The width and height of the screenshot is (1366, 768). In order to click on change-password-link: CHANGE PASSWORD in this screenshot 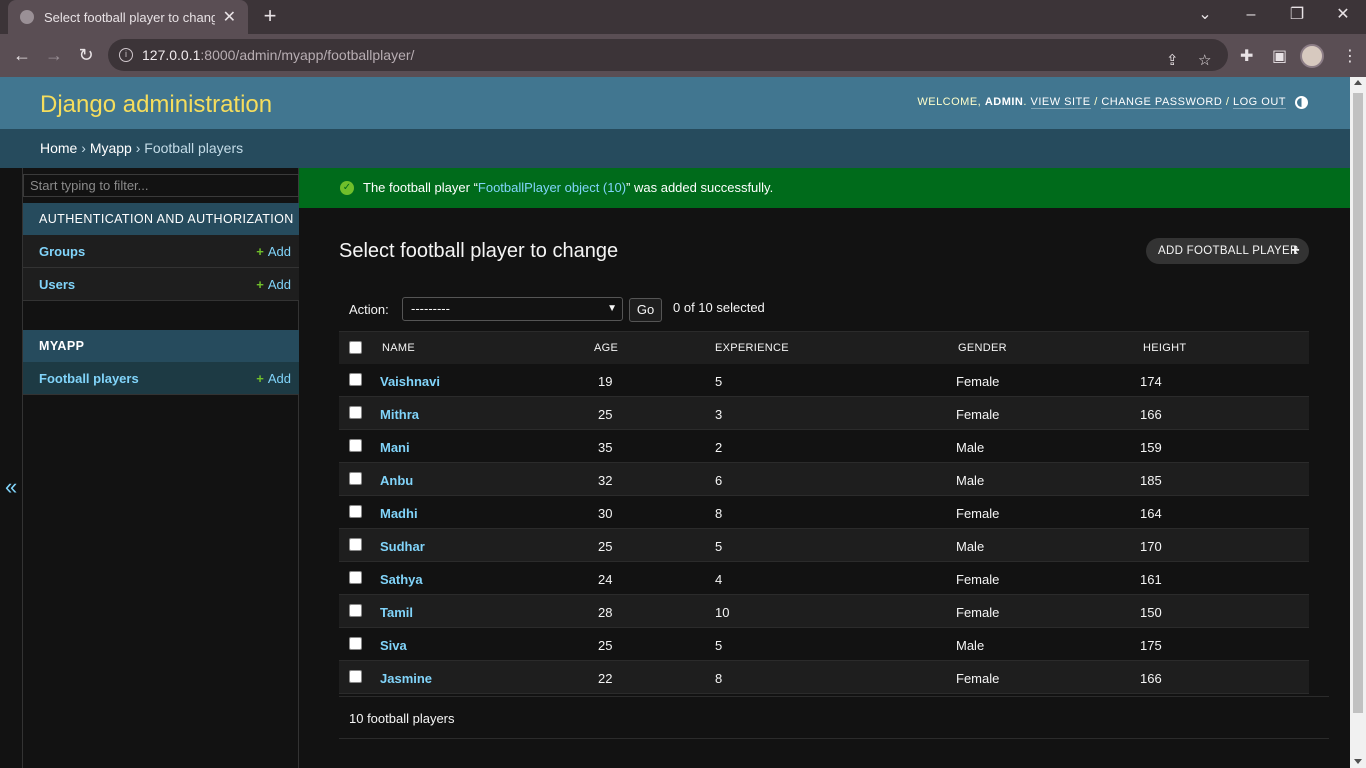, I will do `click(1162, 102)`.